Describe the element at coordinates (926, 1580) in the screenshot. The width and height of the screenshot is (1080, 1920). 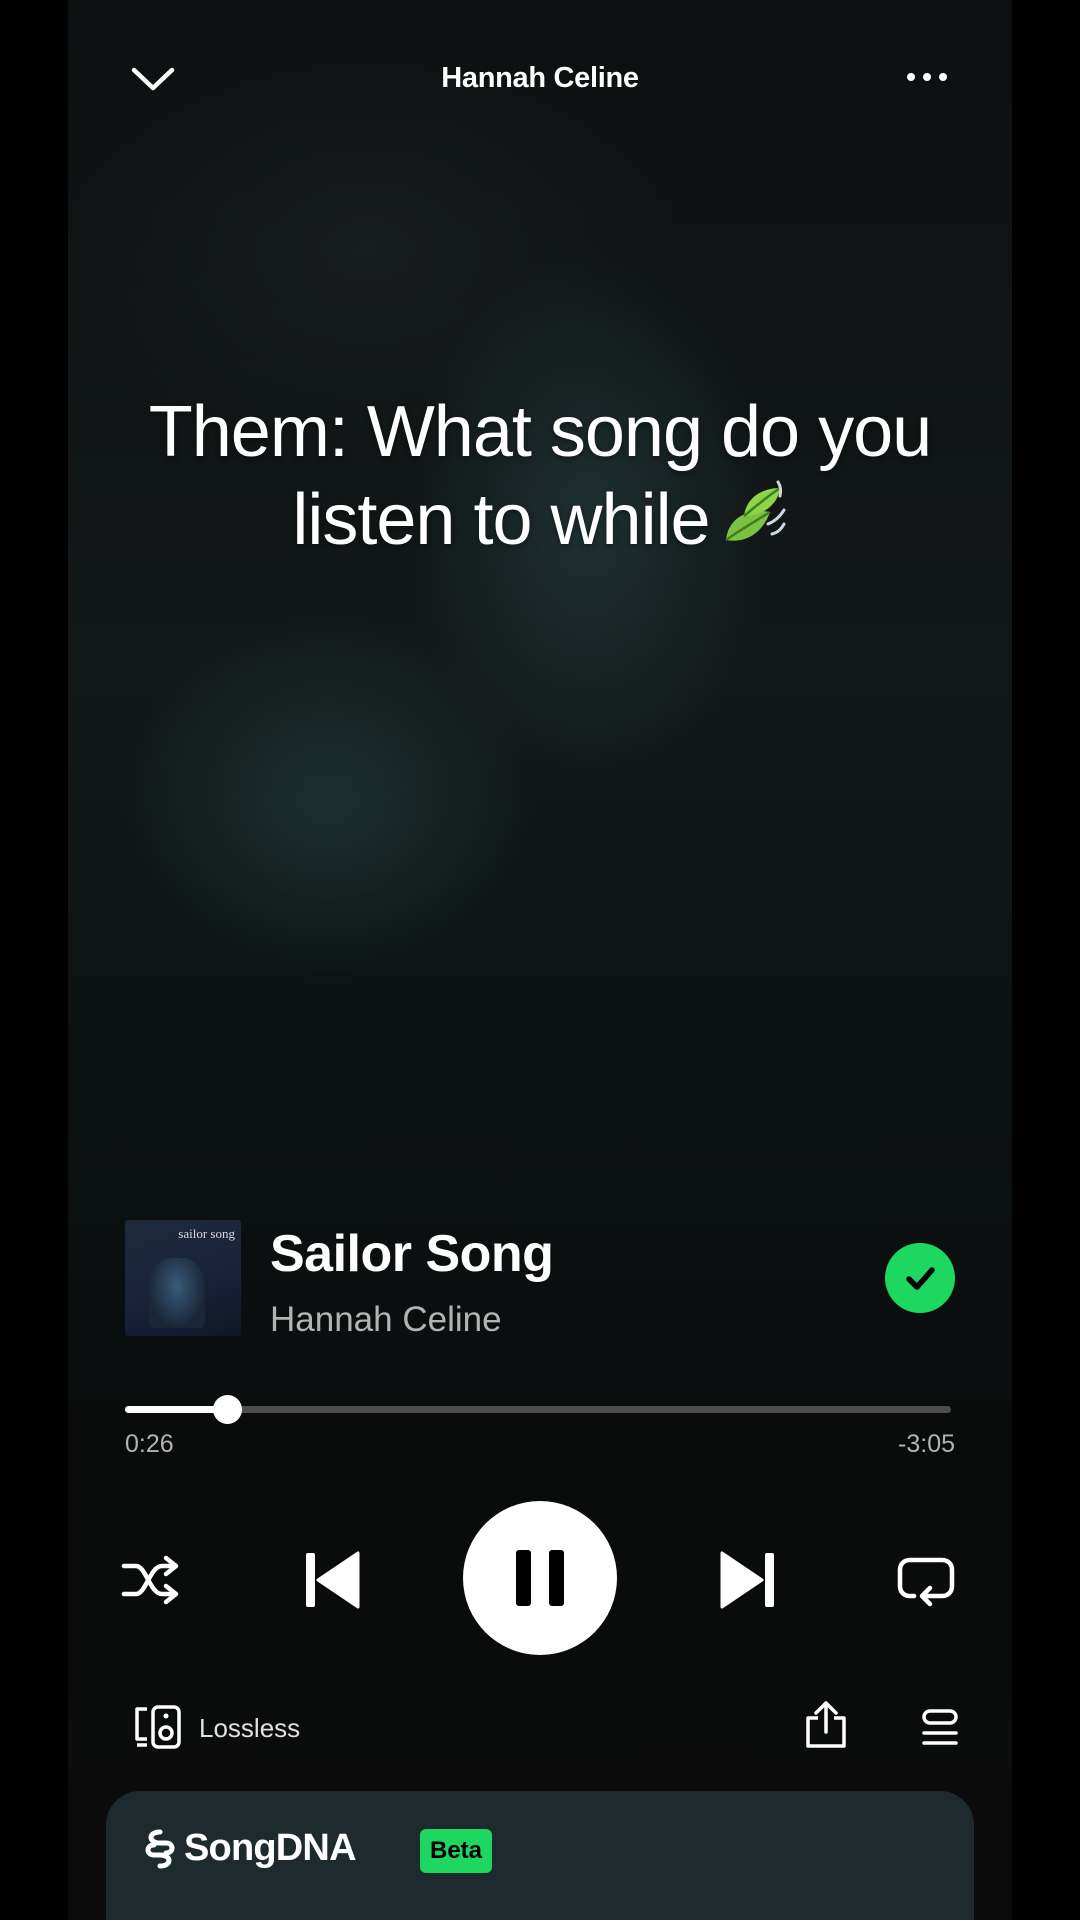
I see `repeat-icon` at that location.